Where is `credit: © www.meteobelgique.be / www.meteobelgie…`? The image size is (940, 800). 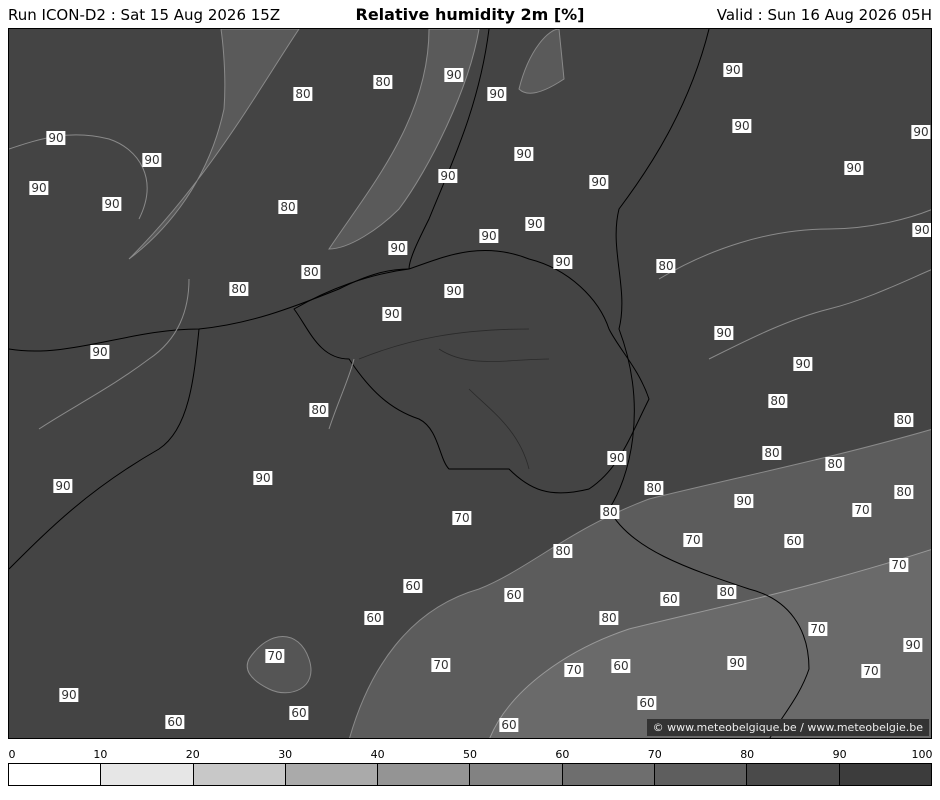 credit: © www.meteobelgique.be / www.meteobelgie… is located at coordinates (787, 727).